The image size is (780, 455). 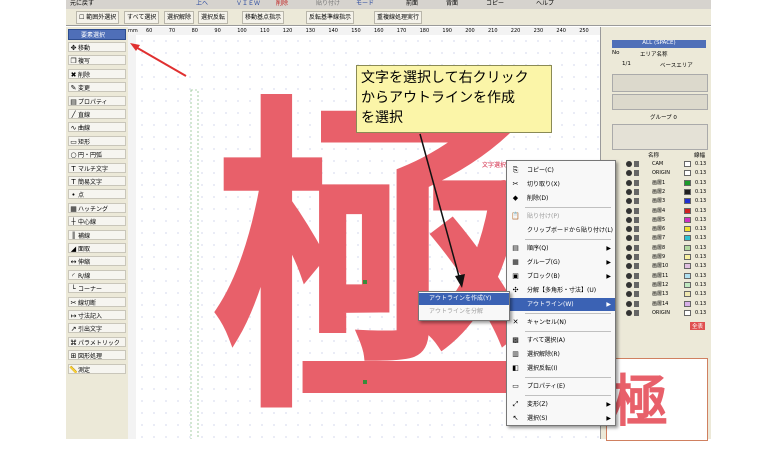 I want to click on context-menu-item: ▥ 選択解除(R), so click(x=561, y=354).